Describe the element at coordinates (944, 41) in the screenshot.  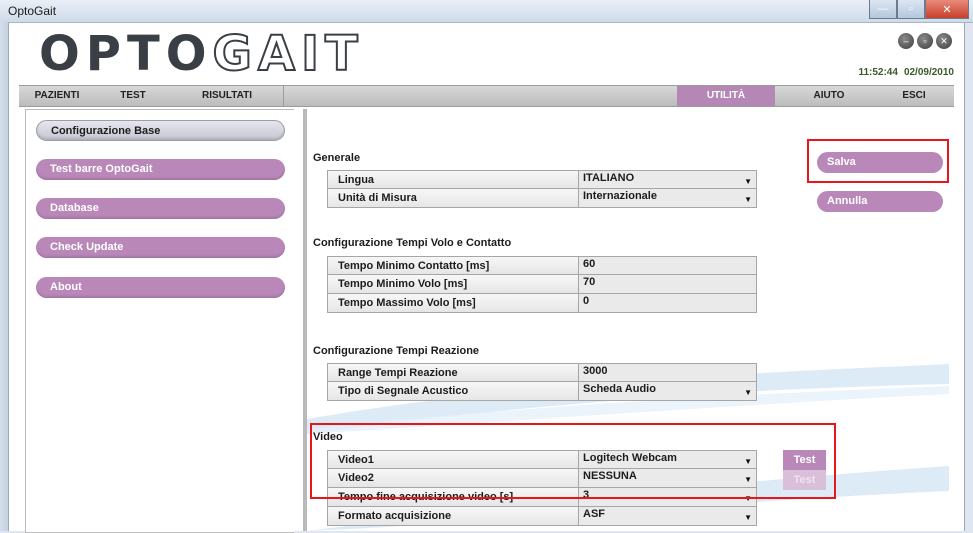
I see `close-circle-icon: ✕` at that location.